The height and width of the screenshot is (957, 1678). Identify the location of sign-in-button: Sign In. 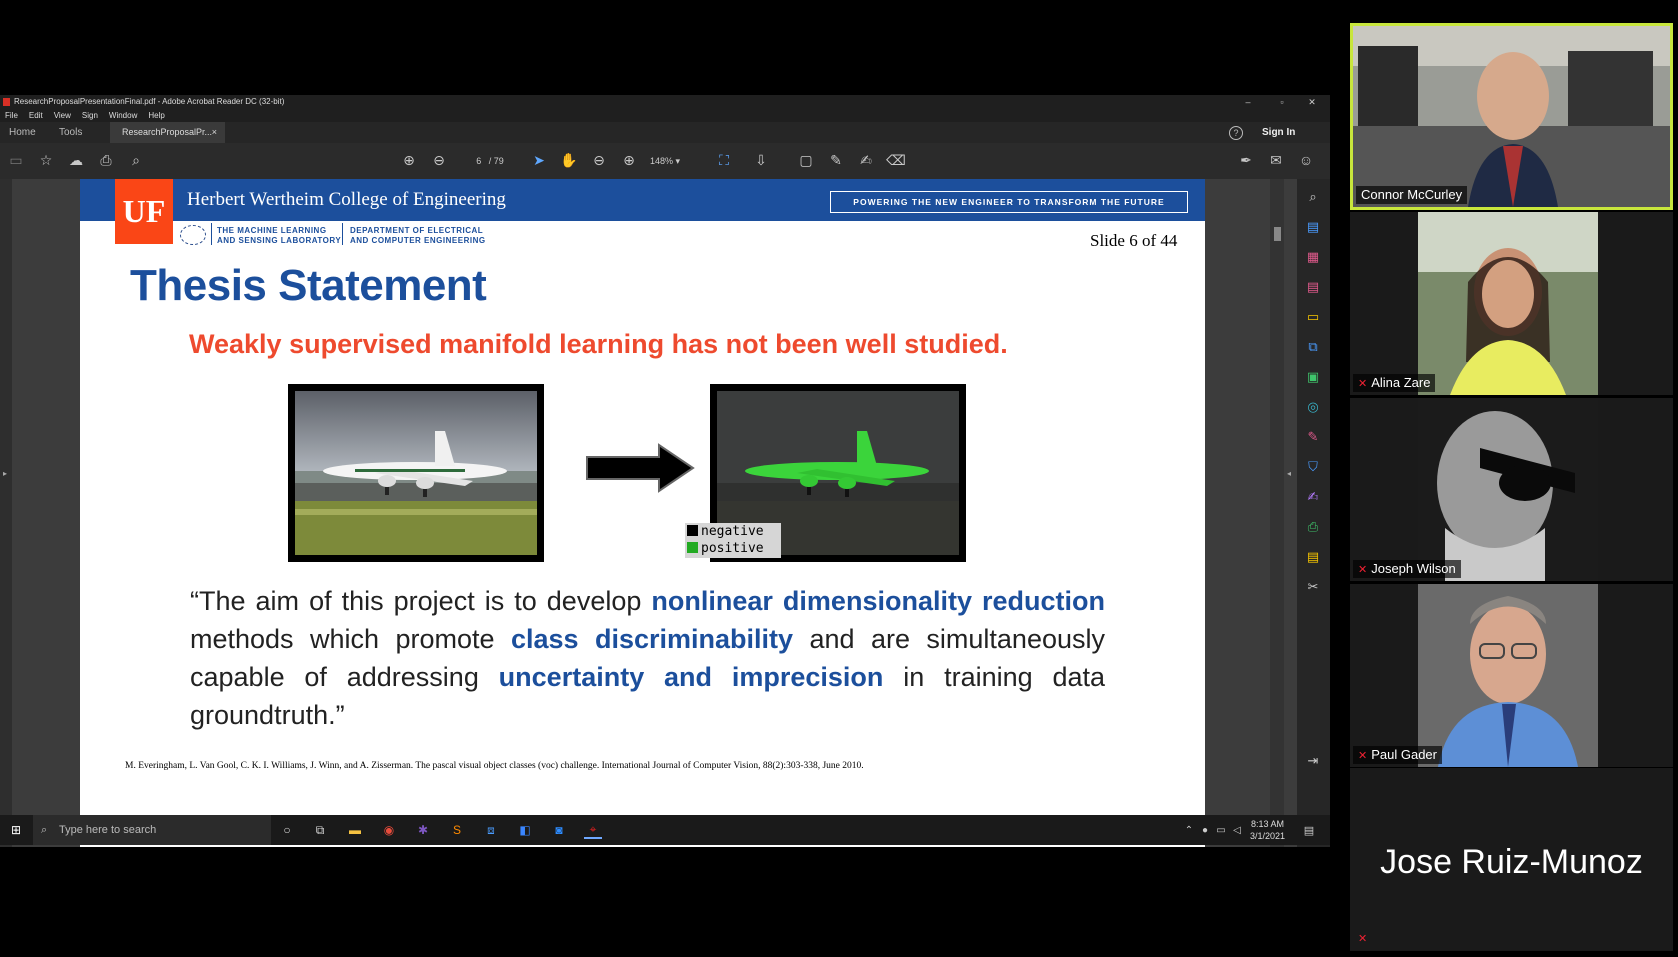
(1278, 132).